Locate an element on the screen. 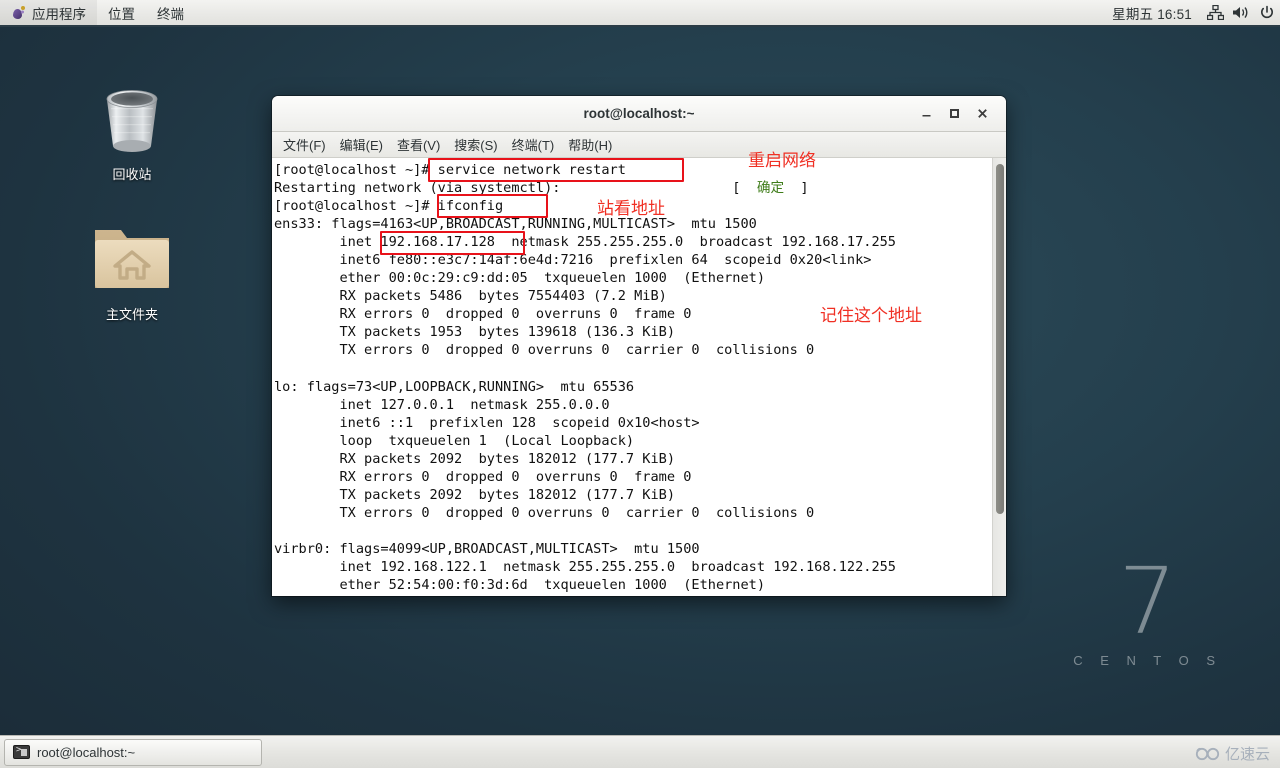  menu-applications: 应用程序 is located at coordinates (48, 12).